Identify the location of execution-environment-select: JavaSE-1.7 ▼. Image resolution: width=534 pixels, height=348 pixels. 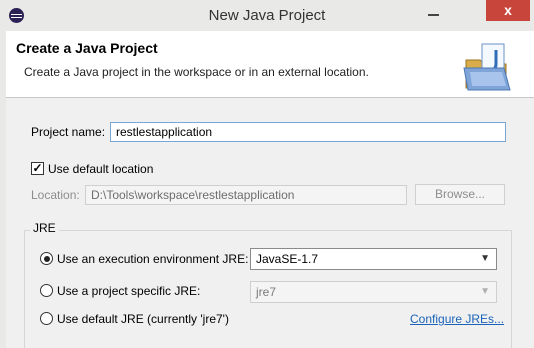
(373, 259).